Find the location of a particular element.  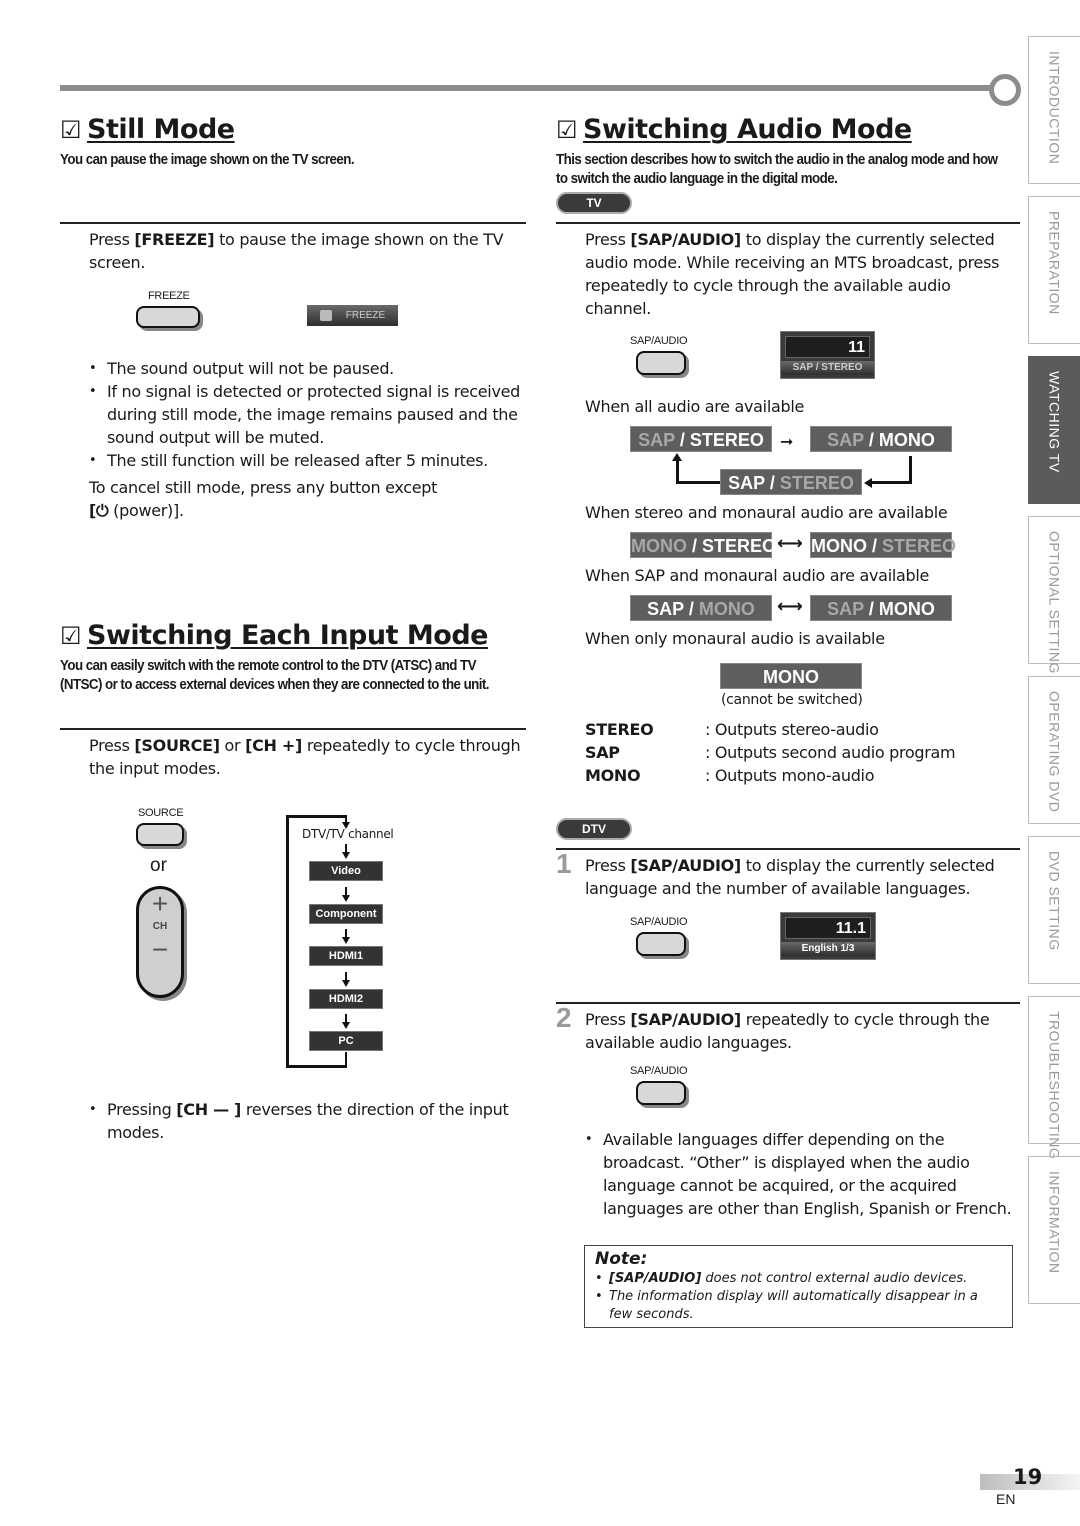

arrow-right-icon: ➞ is located at coordinates (787, 441).